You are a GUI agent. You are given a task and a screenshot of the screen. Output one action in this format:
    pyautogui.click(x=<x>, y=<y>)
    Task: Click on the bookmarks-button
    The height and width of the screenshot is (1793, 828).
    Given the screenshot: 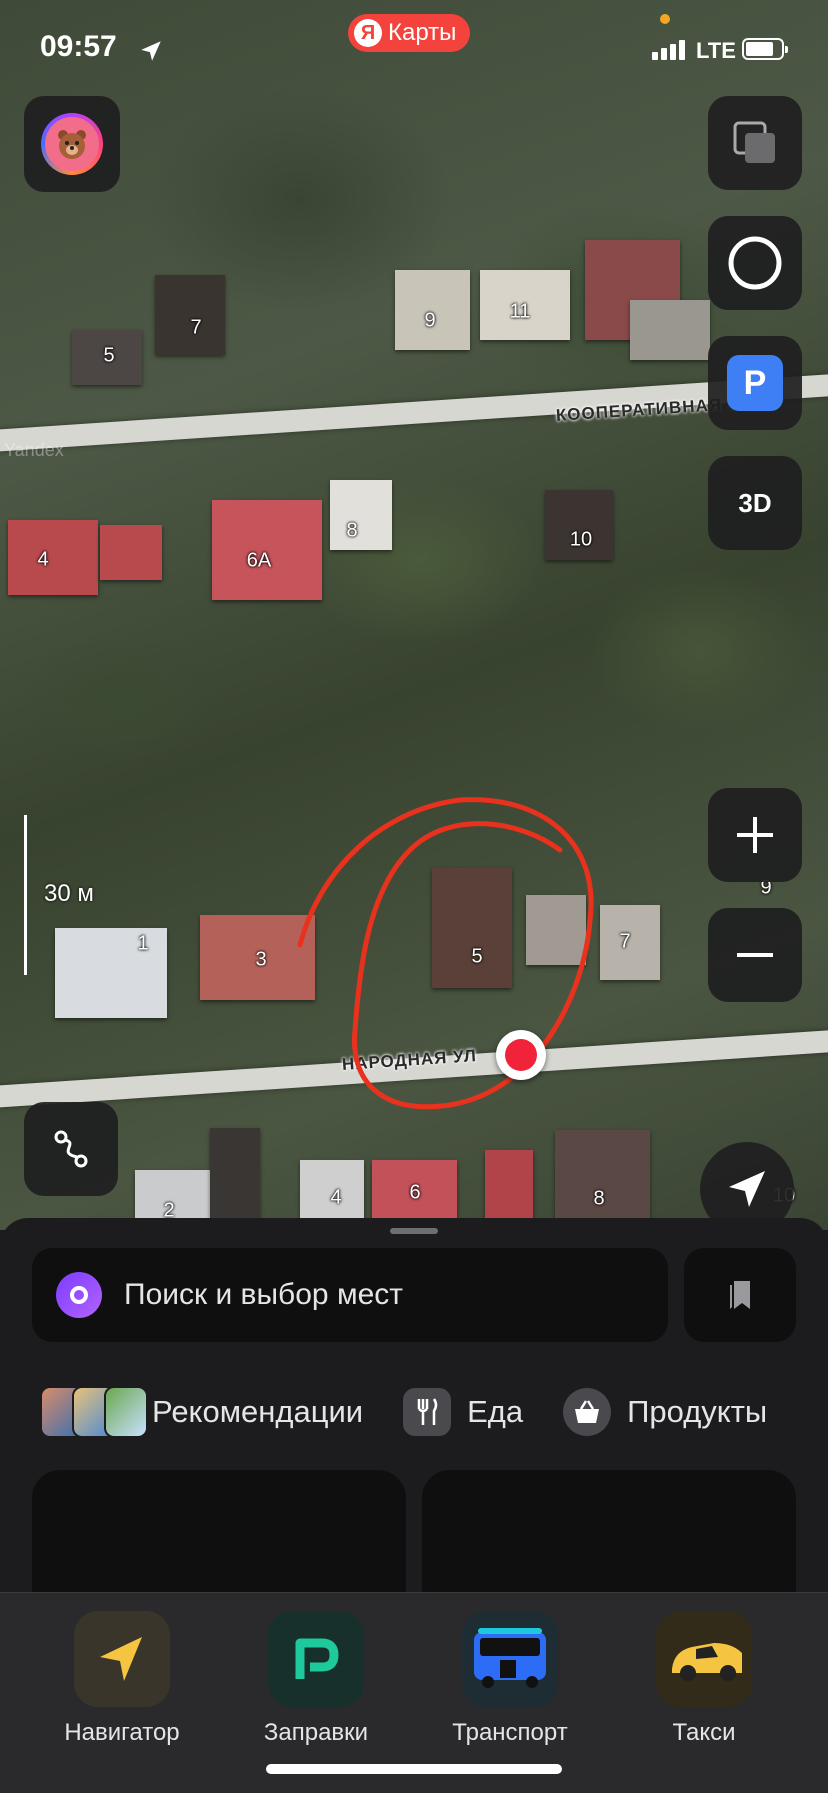 What is the action you would take?
    pyautogui.click(x=740, y=1295)
    